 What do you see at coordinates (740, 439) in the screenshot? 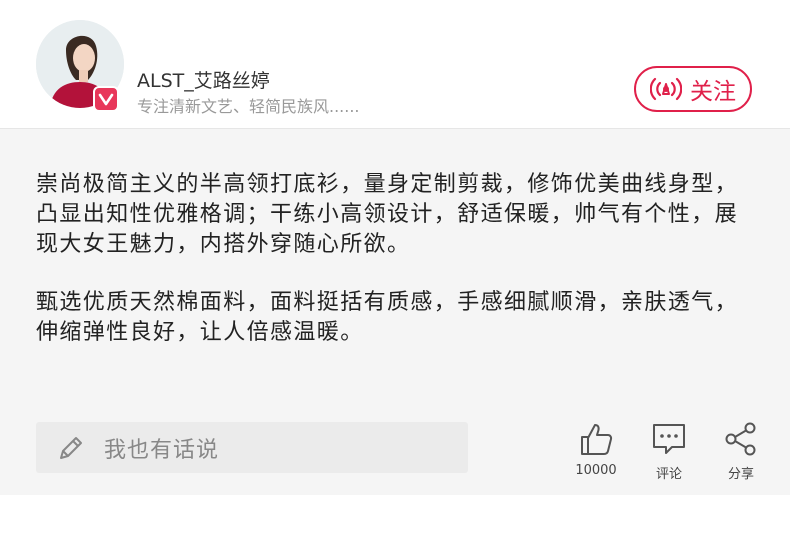
I see `share-icon` at bounding box center [740, 439].